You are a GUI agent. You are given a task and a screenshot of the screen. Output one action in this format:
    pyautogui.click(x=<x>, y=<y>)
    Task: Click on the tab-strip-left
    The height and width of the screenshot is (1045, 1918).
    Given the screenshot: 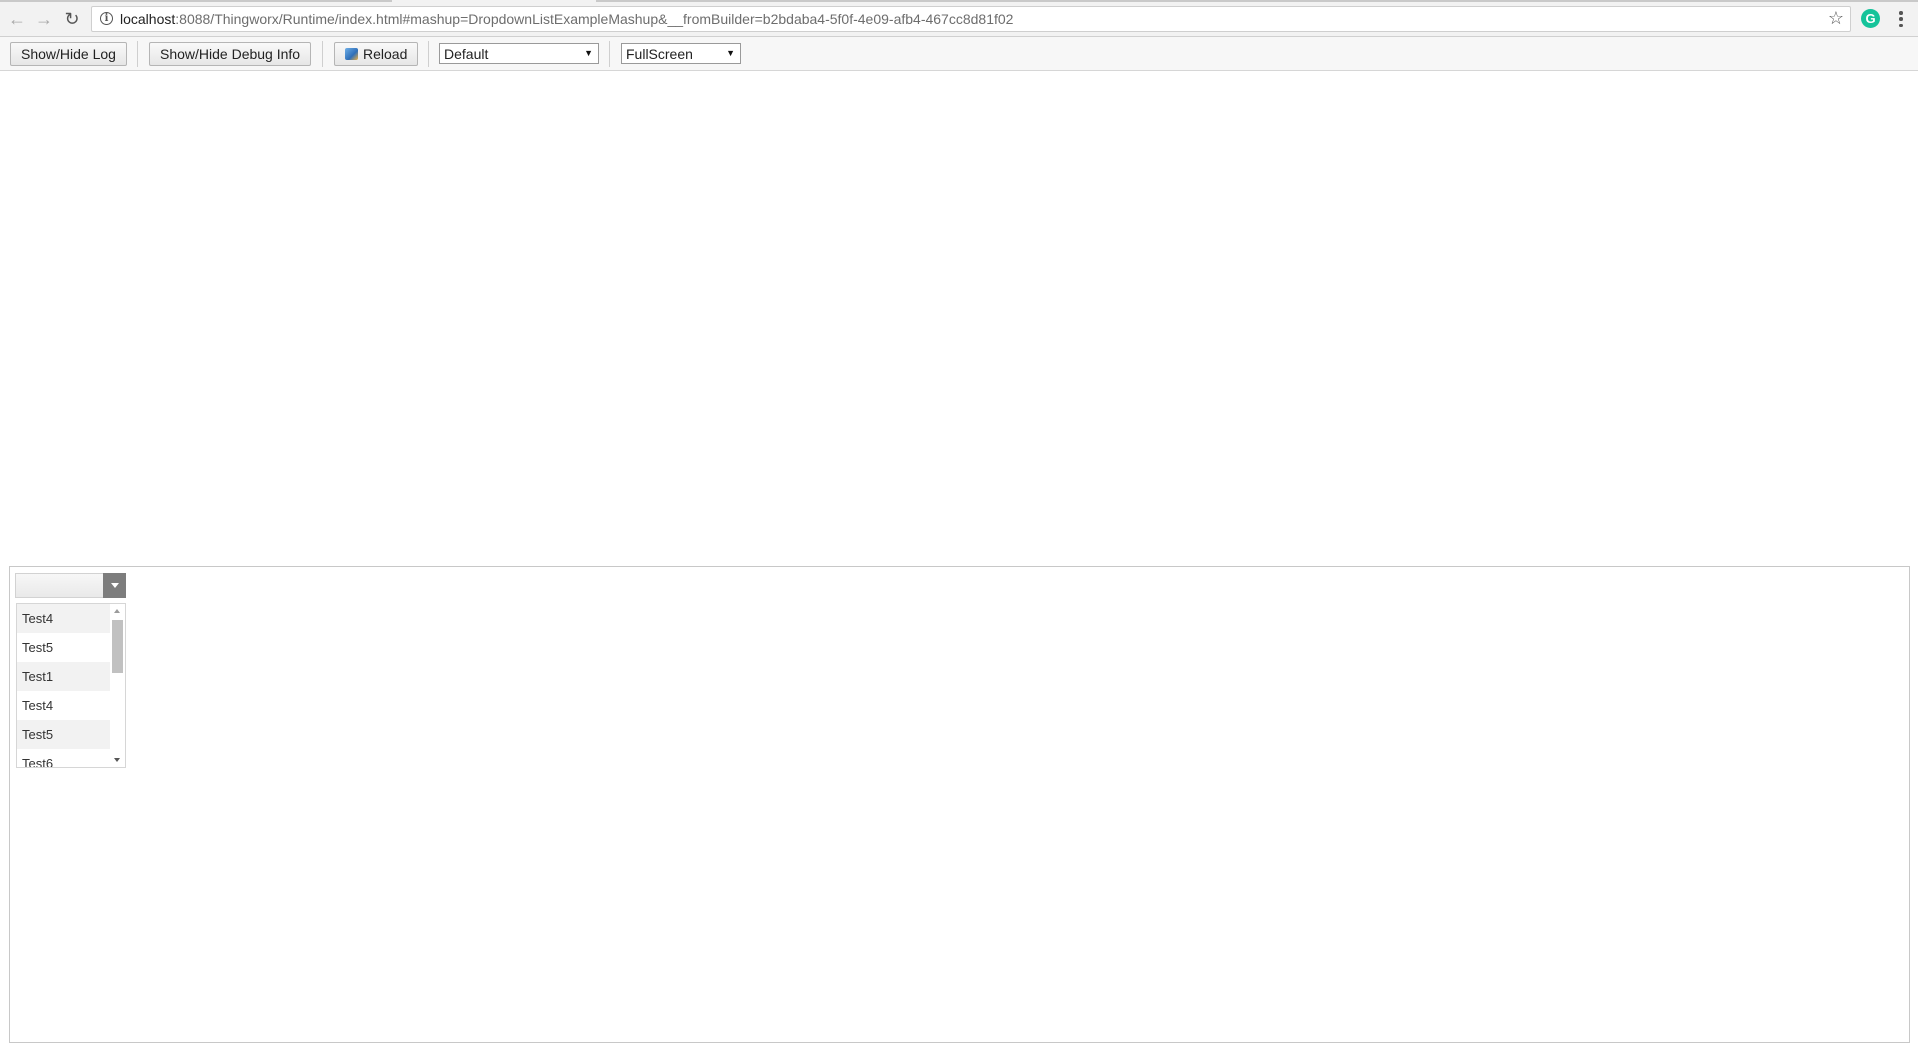 What is the action you would take?
    pyautogui.click(x=196, y=1)
    